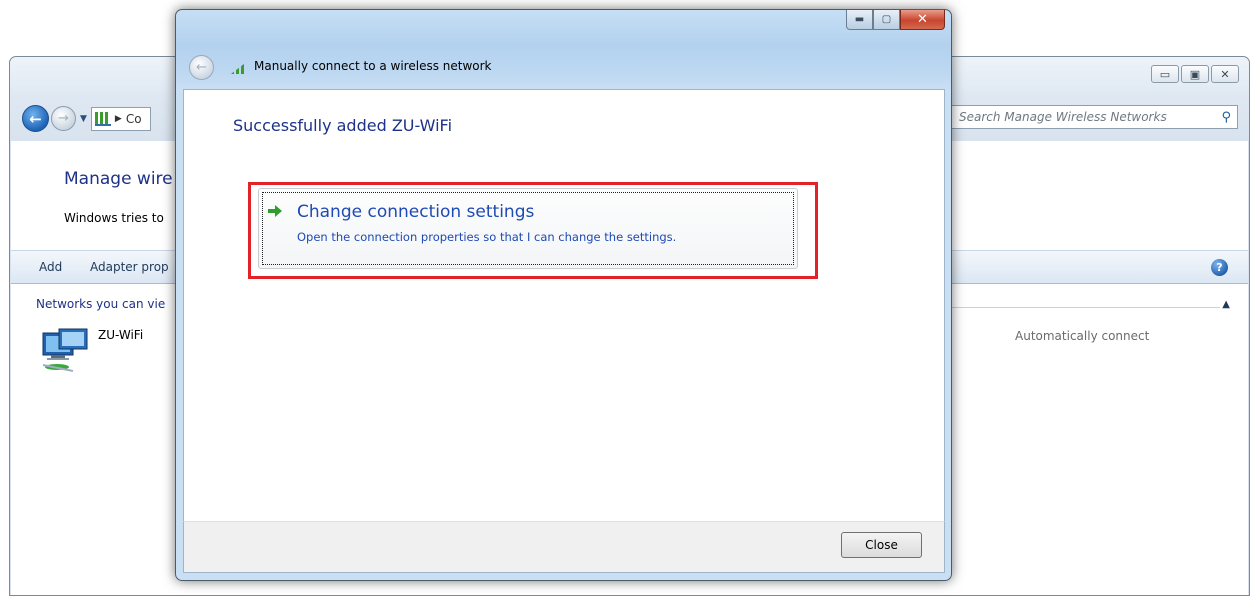  I want to click on help-icon: ?, so click(1219, 267).